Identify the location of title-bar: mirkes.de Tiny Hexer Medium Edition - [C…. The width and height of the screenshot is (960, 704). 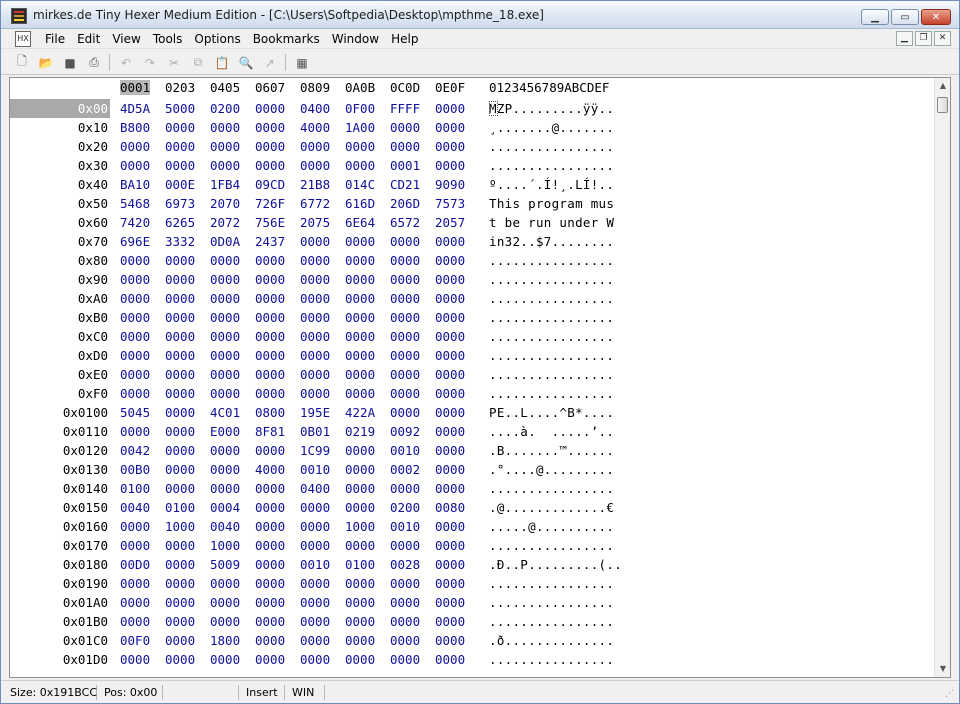
(480, 15).